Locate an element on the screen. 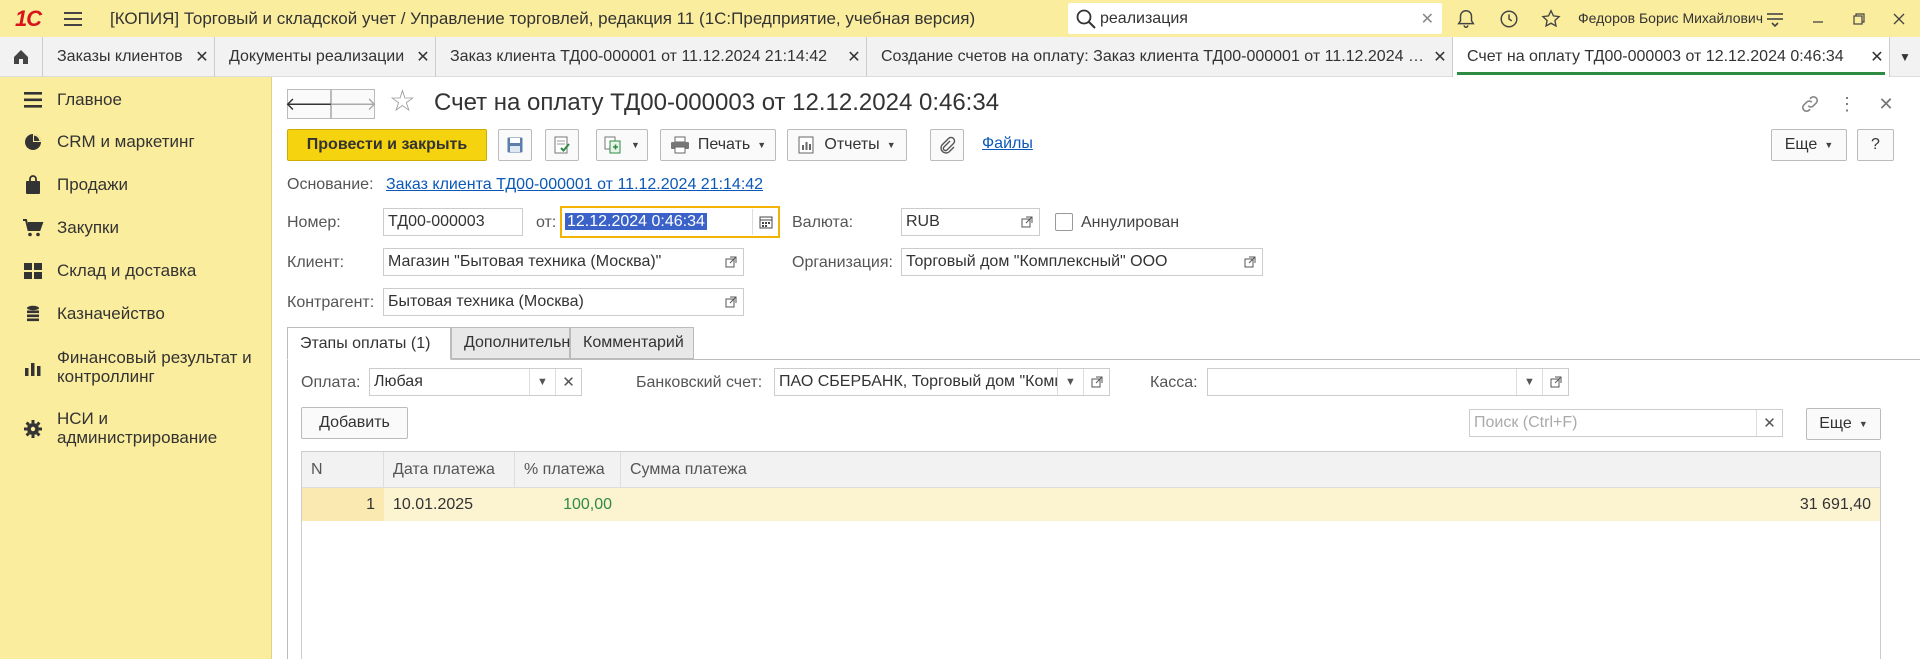 This screenshot has height=659, width=1920. open-bank-account-icon is located at coordinates (1096, 382).